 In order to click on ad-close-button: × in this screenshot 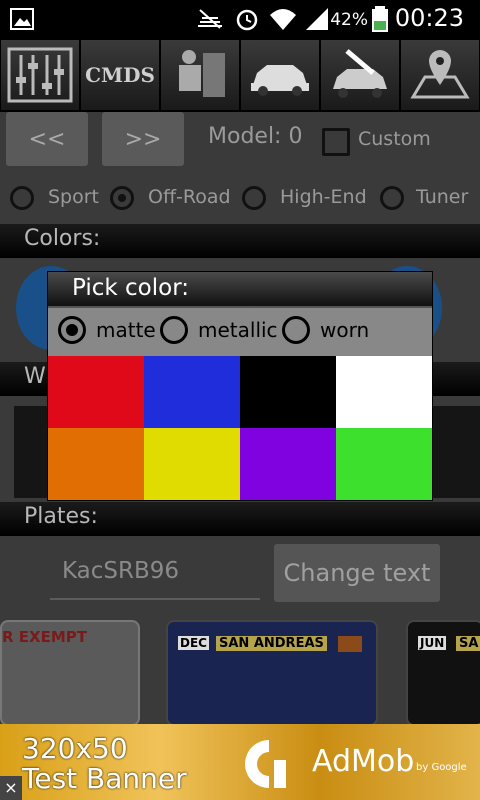, I will do `click(11, 788)`.